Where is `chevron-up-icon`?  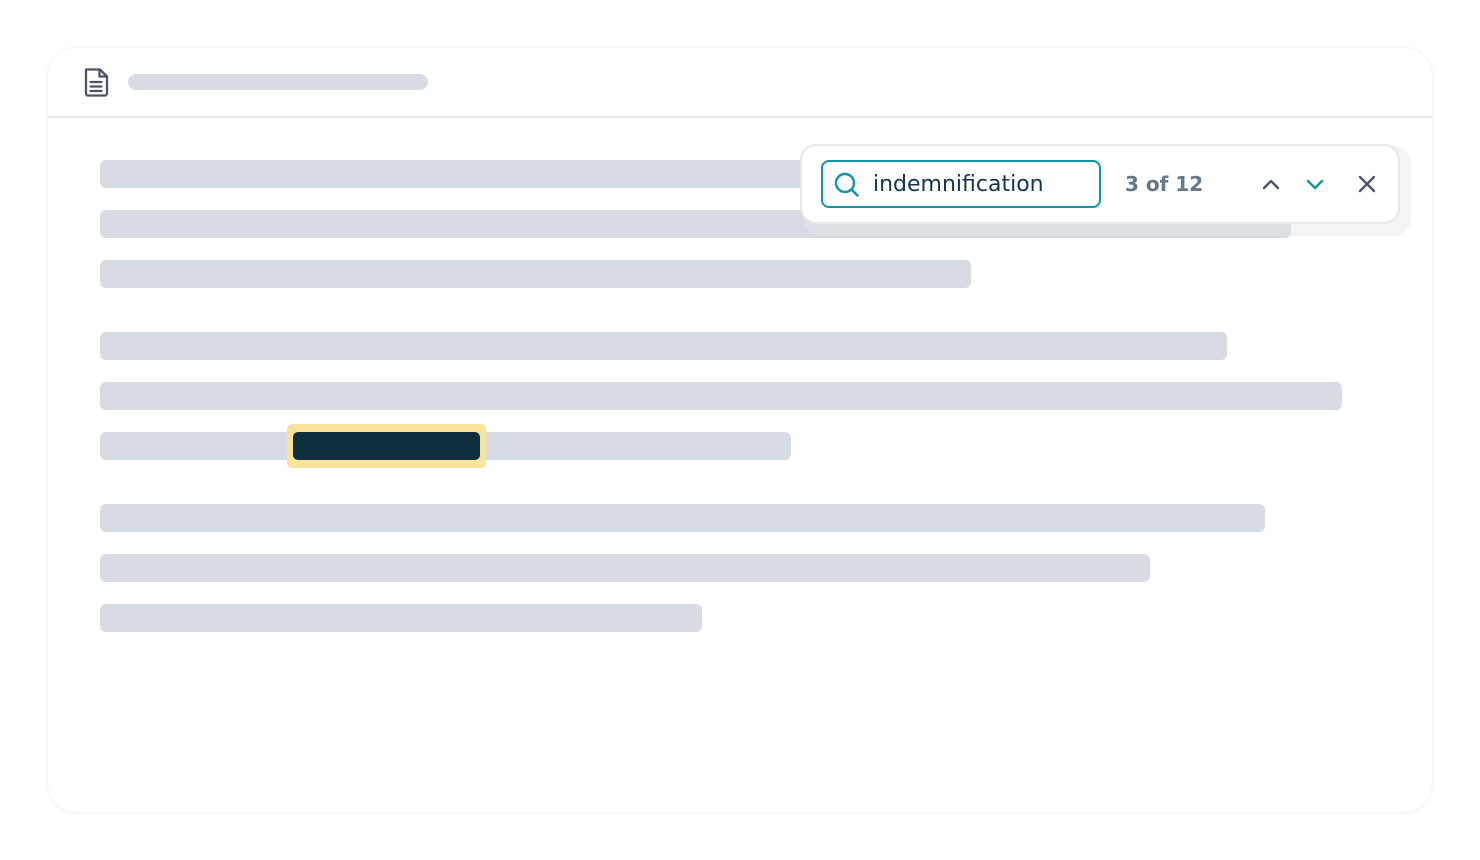 chevron-up-icon is located at coordinates (1271, 184).